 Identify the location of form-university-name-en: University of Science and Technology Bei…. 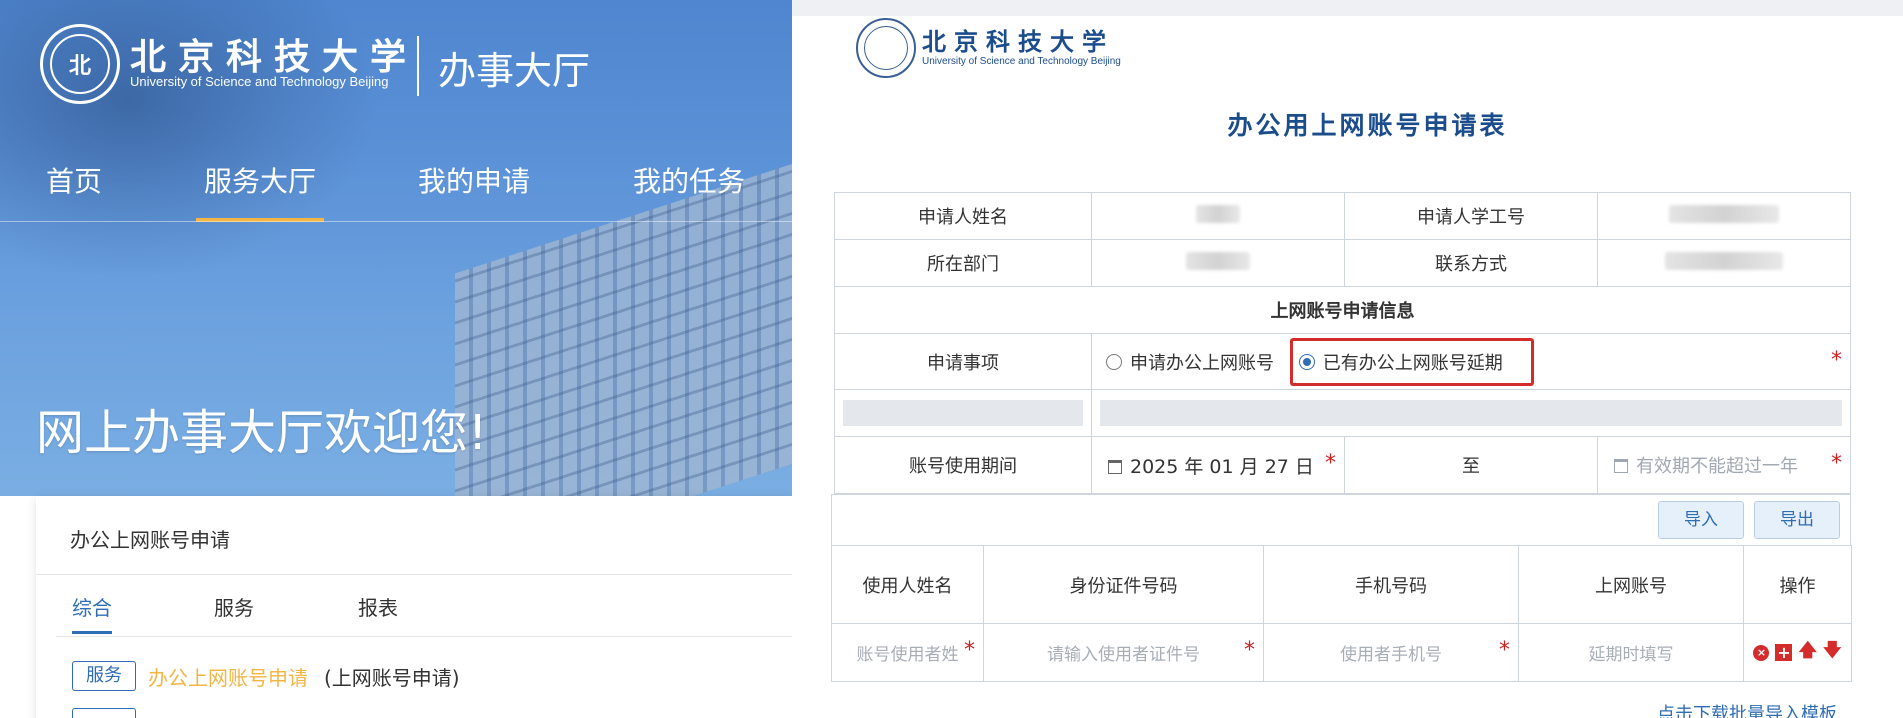
(1021, 61).